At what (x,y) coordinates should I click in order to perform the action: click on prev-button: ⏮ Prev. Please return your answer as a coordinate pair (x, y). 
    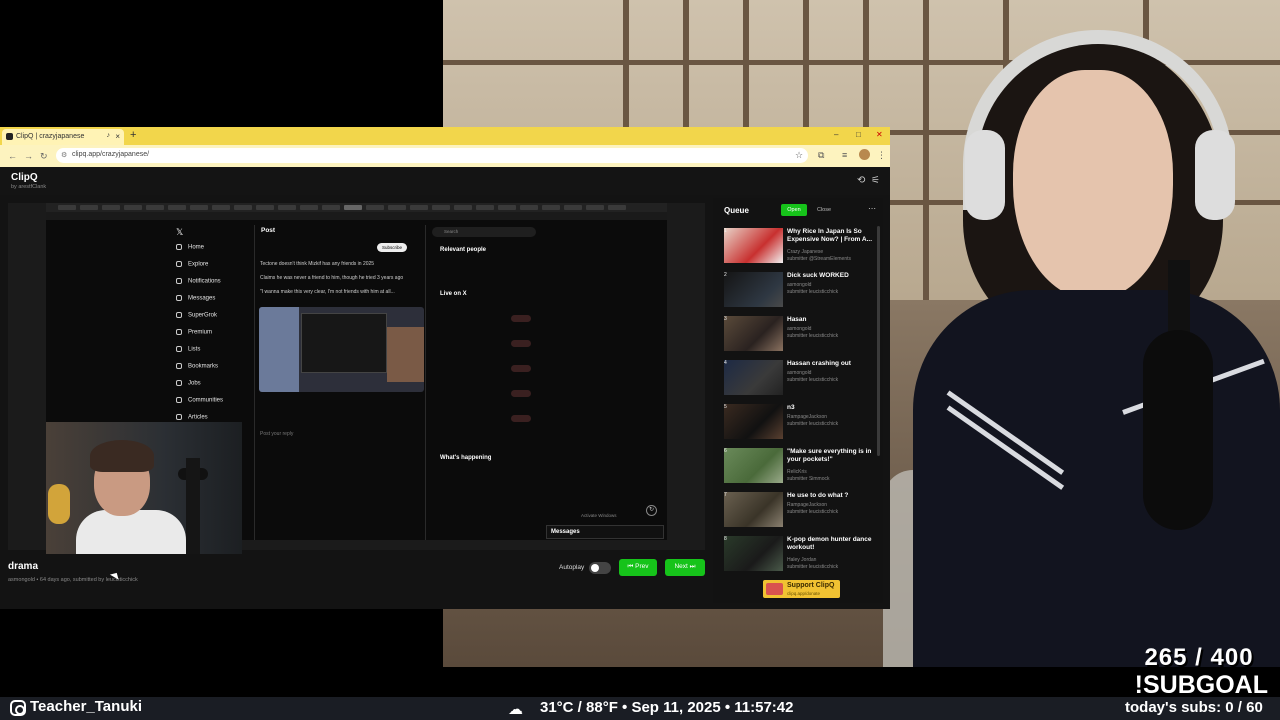
    Looking at the image, I should click on (638, 567).